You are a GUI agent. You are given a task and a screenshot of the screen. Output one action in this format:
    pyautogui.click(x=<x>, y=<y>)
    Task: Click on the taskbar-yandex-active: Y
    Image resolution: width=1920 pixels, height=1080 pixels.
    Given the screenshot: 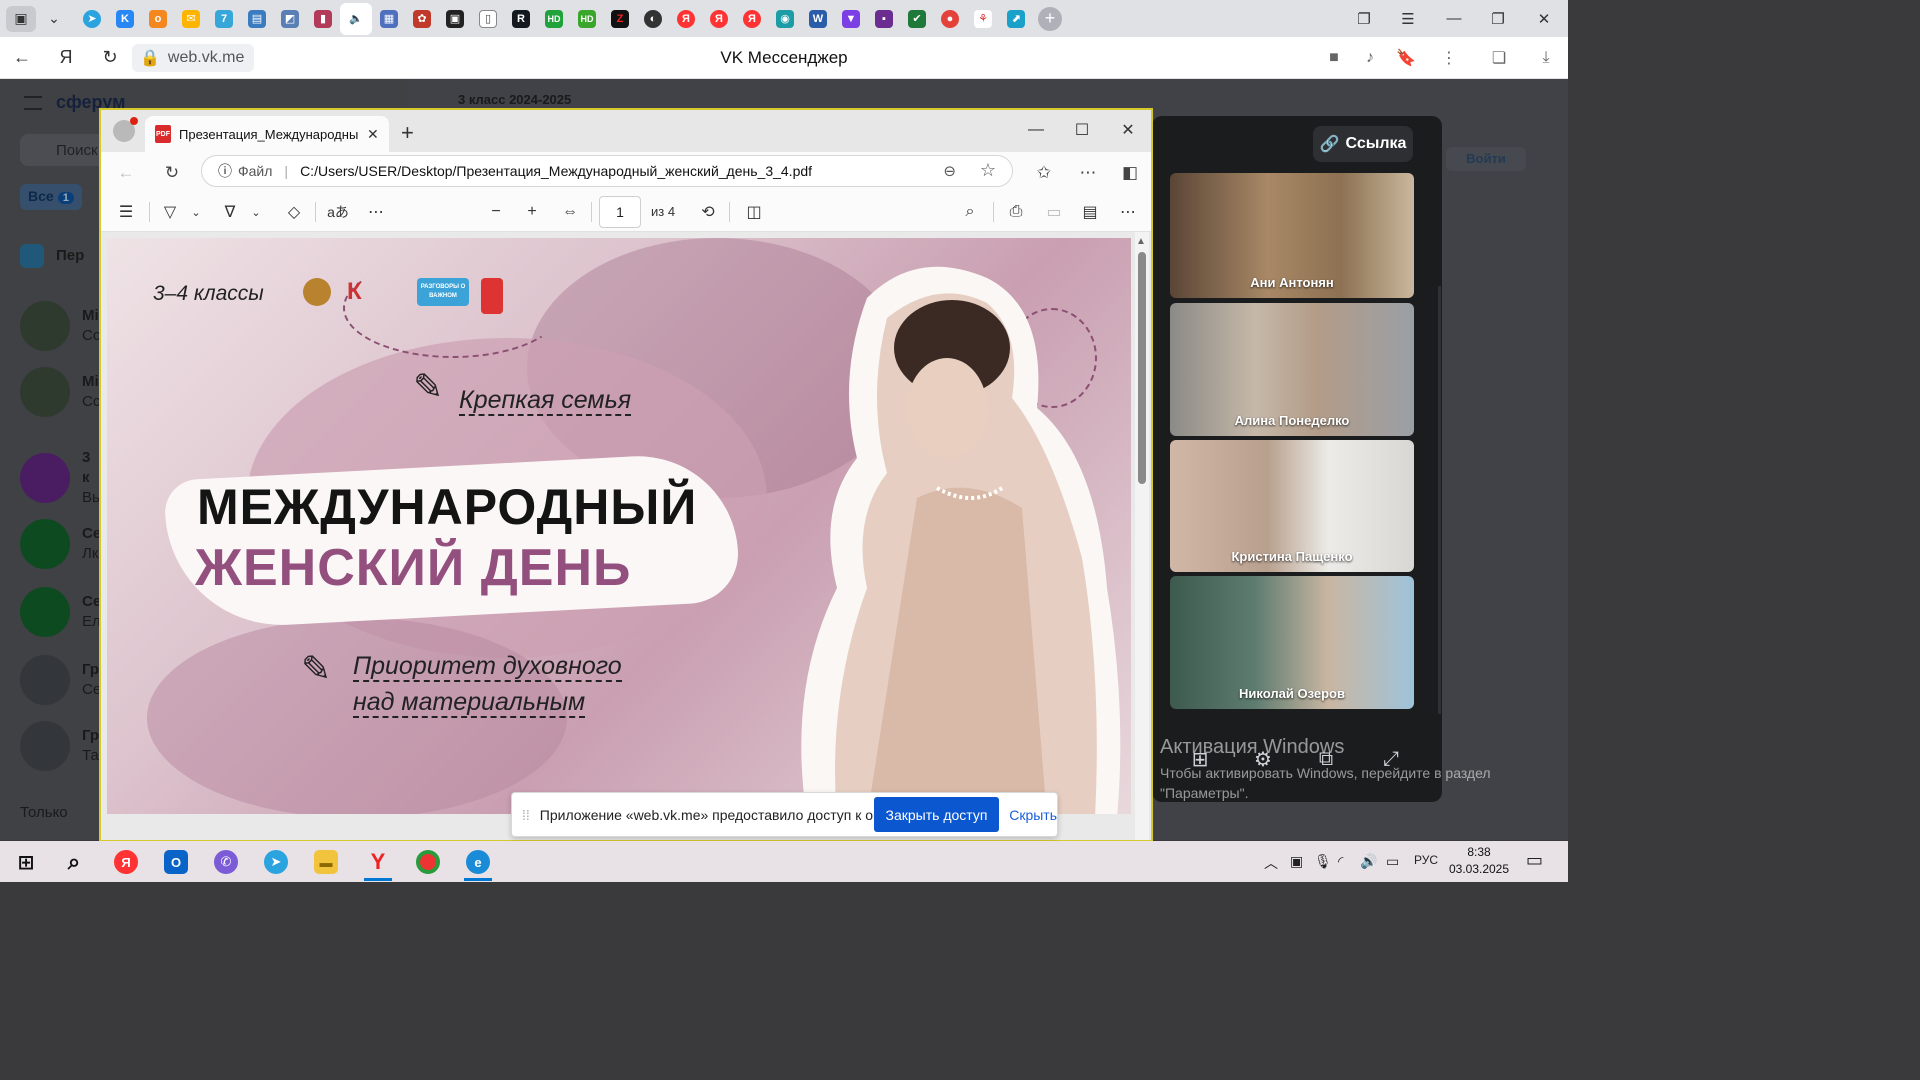 What is the action you would take?
    pyautogui.click(x=378, y=863)
    